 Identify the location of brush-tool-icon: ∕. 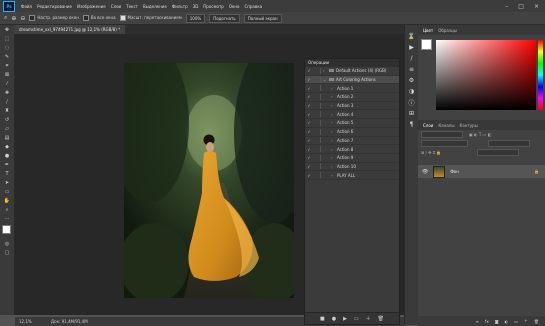
(7, 101).